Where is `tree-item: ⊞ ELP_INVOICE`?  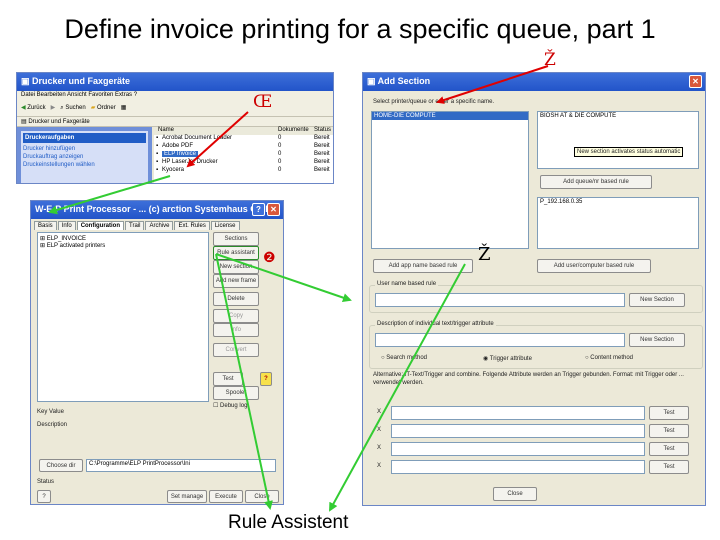
tree-item: ⊞ ELP_INVOICE is located at coordinates (123, 238).